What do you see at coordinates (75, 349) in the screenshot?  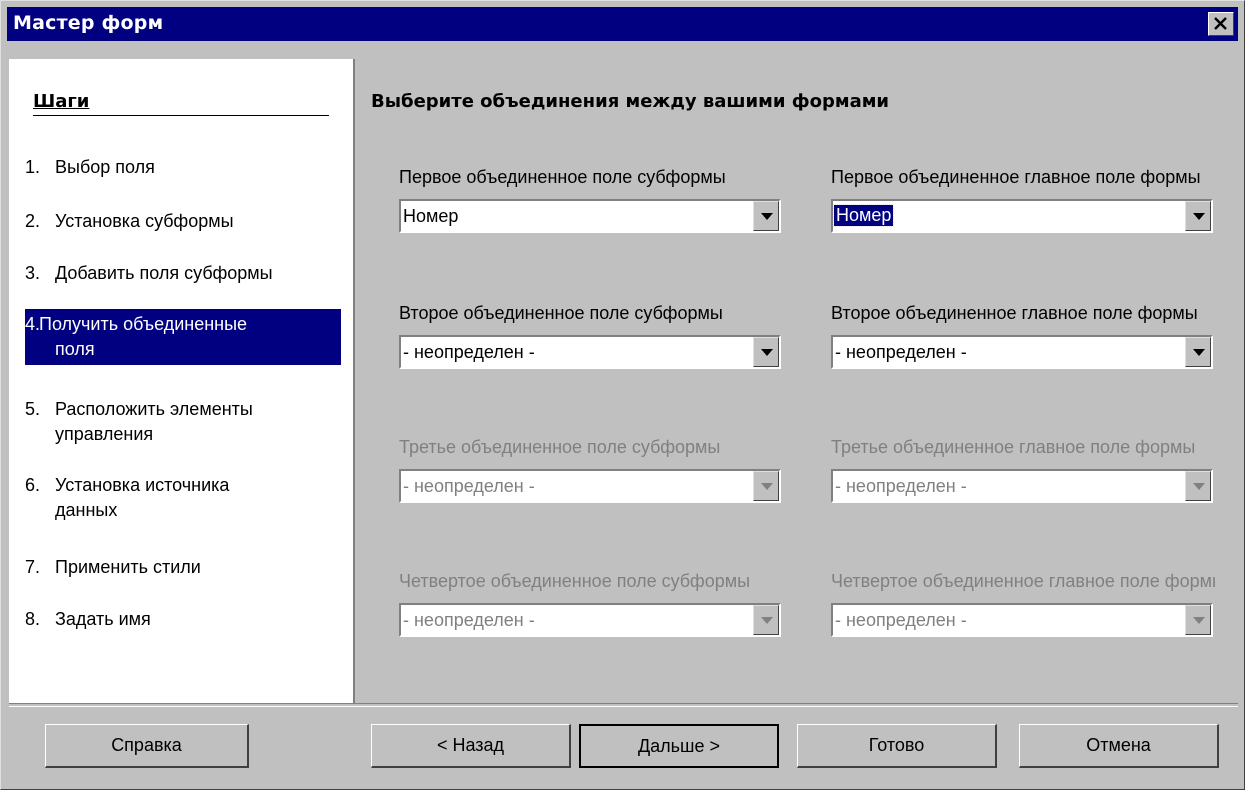 I see `step-label-line2: поля` at bounding box center [75, 349].